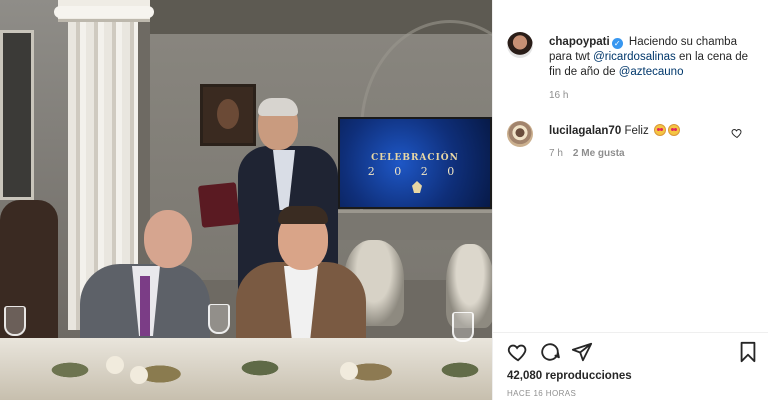 The image size is (768, 400). What do you see at coordinates (633, 353) in the screenshot?
I see `action-bar` at bounding box center [633, 353].